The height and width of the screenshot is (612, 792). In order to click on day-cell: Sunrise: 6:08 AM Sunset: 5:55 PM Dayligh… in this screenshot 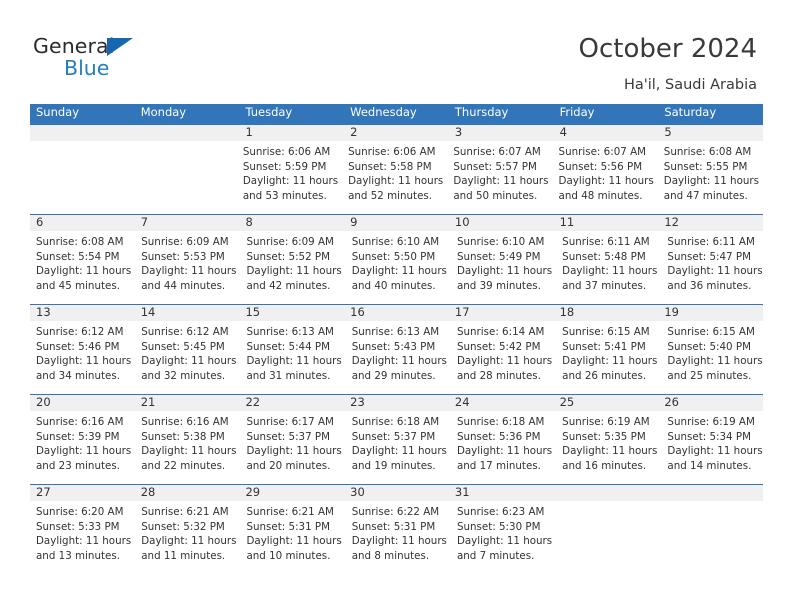, I will do `click(710, 177)`.